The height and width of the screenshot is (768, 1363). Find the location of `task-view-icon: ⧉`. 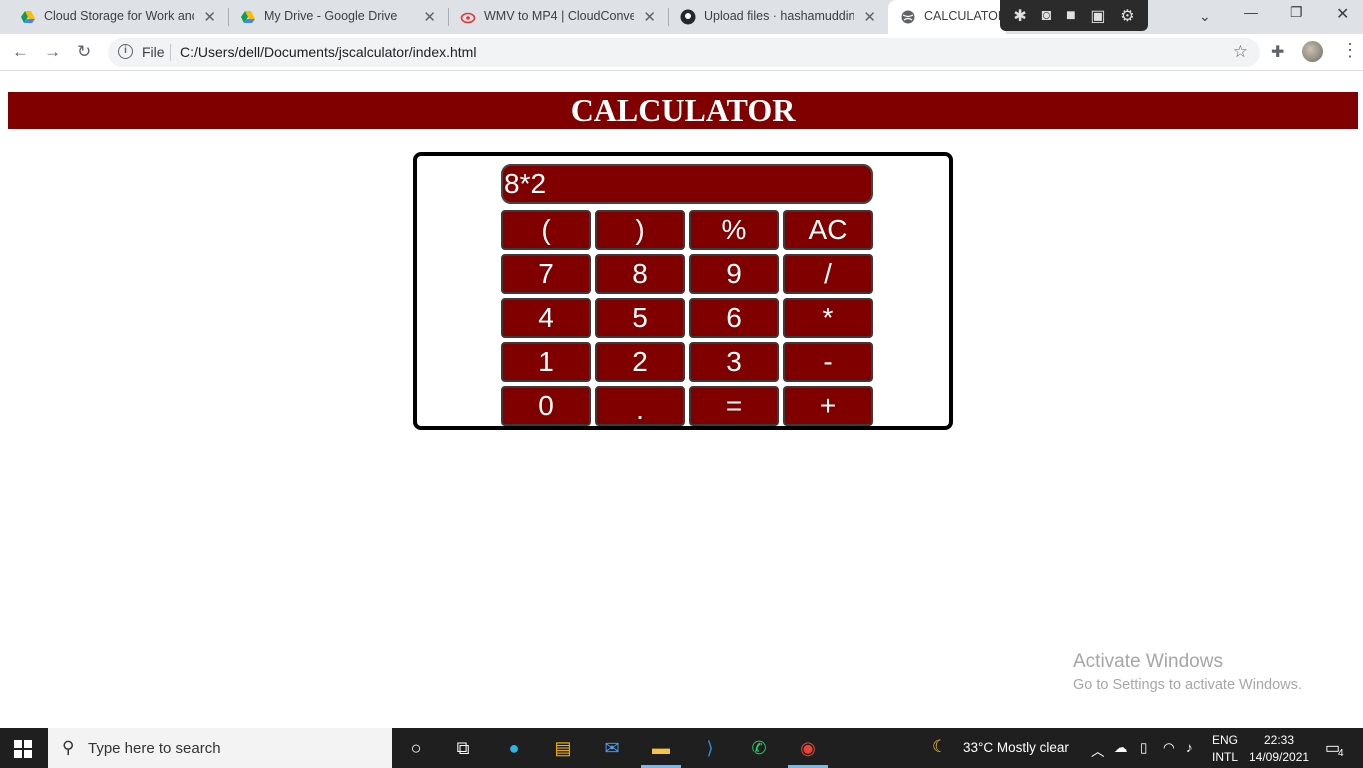

task-view-icon: ⧉ is located at coordinates (463, 748).